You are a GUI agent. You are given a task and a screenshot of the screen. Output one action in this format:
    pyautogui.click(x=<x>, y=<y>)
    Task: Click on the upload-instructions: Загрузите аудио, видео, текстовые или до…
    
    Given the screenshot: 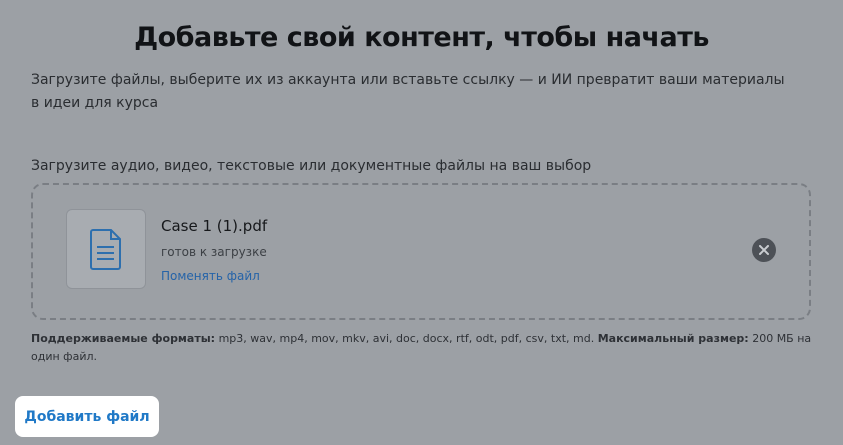 What is the action you would take?
    pyautogui.click(x=311, y=166)
    